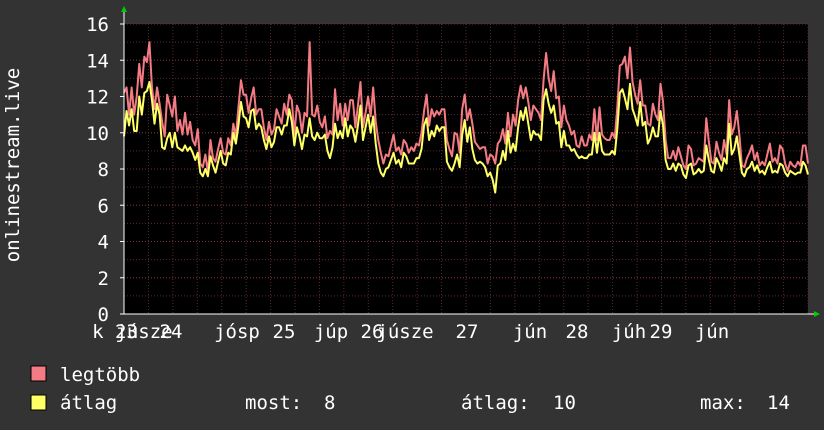 The width and height of the screenshot is (824, 430). What do you see at coordinates (88, 403) in the screenshot?
I see `legend-label-avg: átlag` at bounding box center [88, 403].